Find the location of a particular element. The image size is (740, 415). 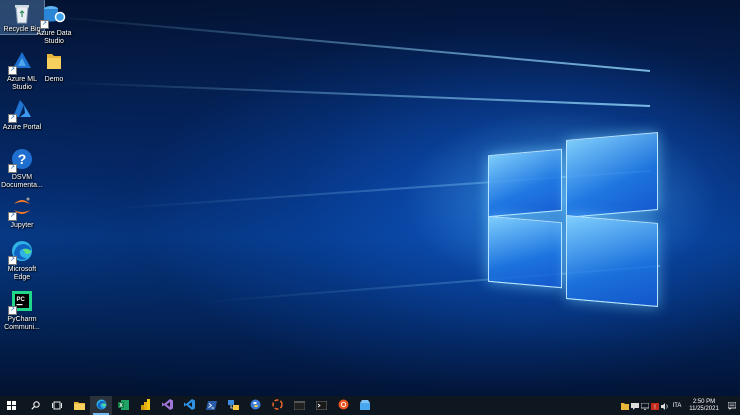

taskbar-r-tool is located at coordinates (277, 405).